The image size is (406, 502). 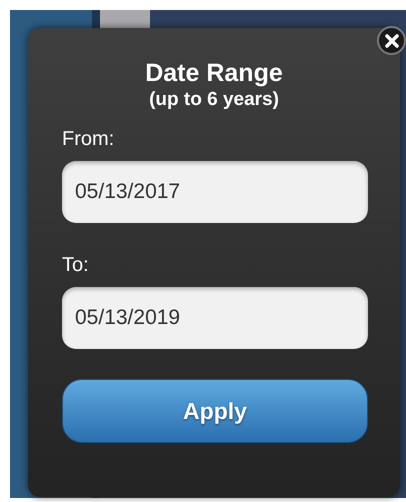 What do you see at coordinates (391, 41) in the screenshot?
I see `close-icon` at bounding box center [391, 41].